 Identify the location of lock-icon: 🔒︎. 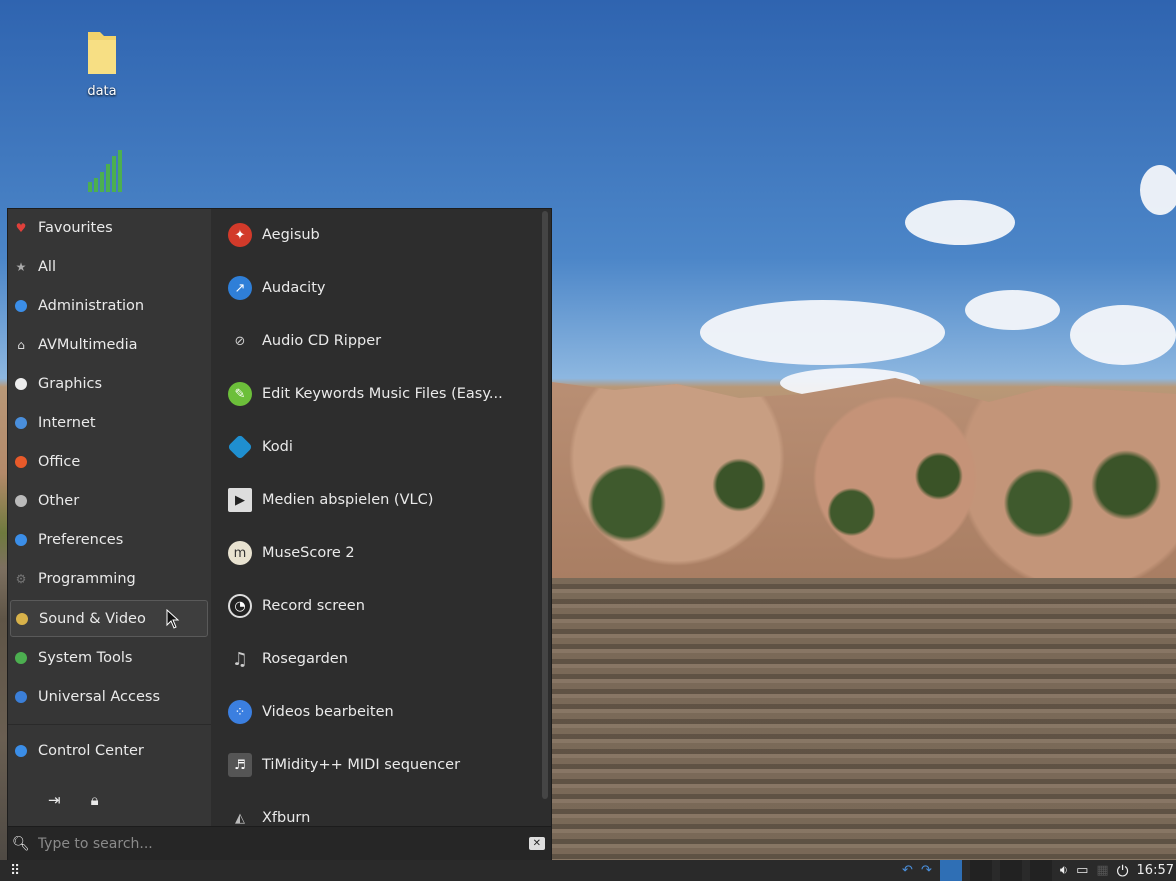
(95, 800).